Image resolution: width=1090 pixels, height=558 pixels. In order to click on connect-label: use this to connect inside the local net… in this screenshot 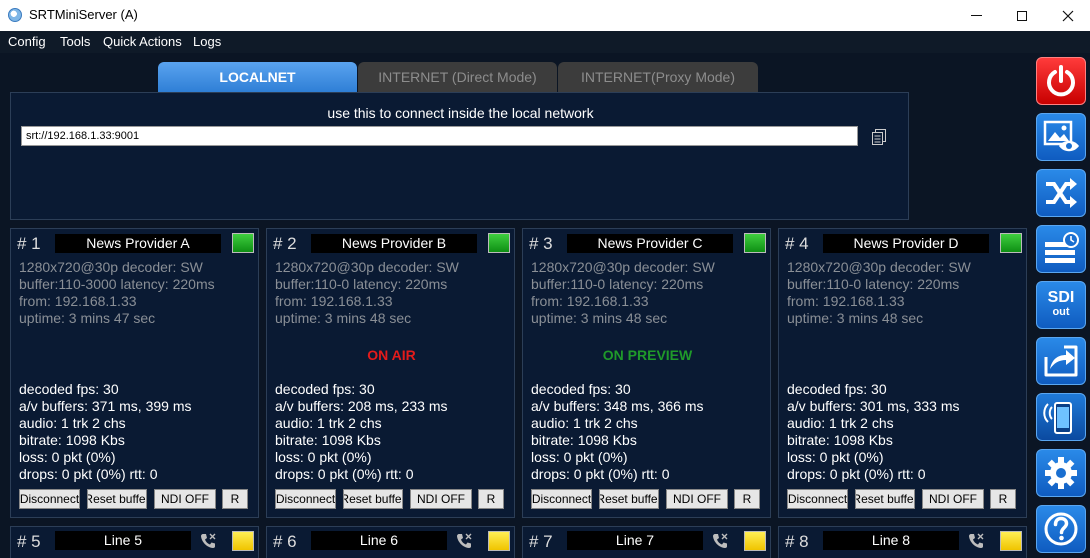, I will do `click(460, 113)`.